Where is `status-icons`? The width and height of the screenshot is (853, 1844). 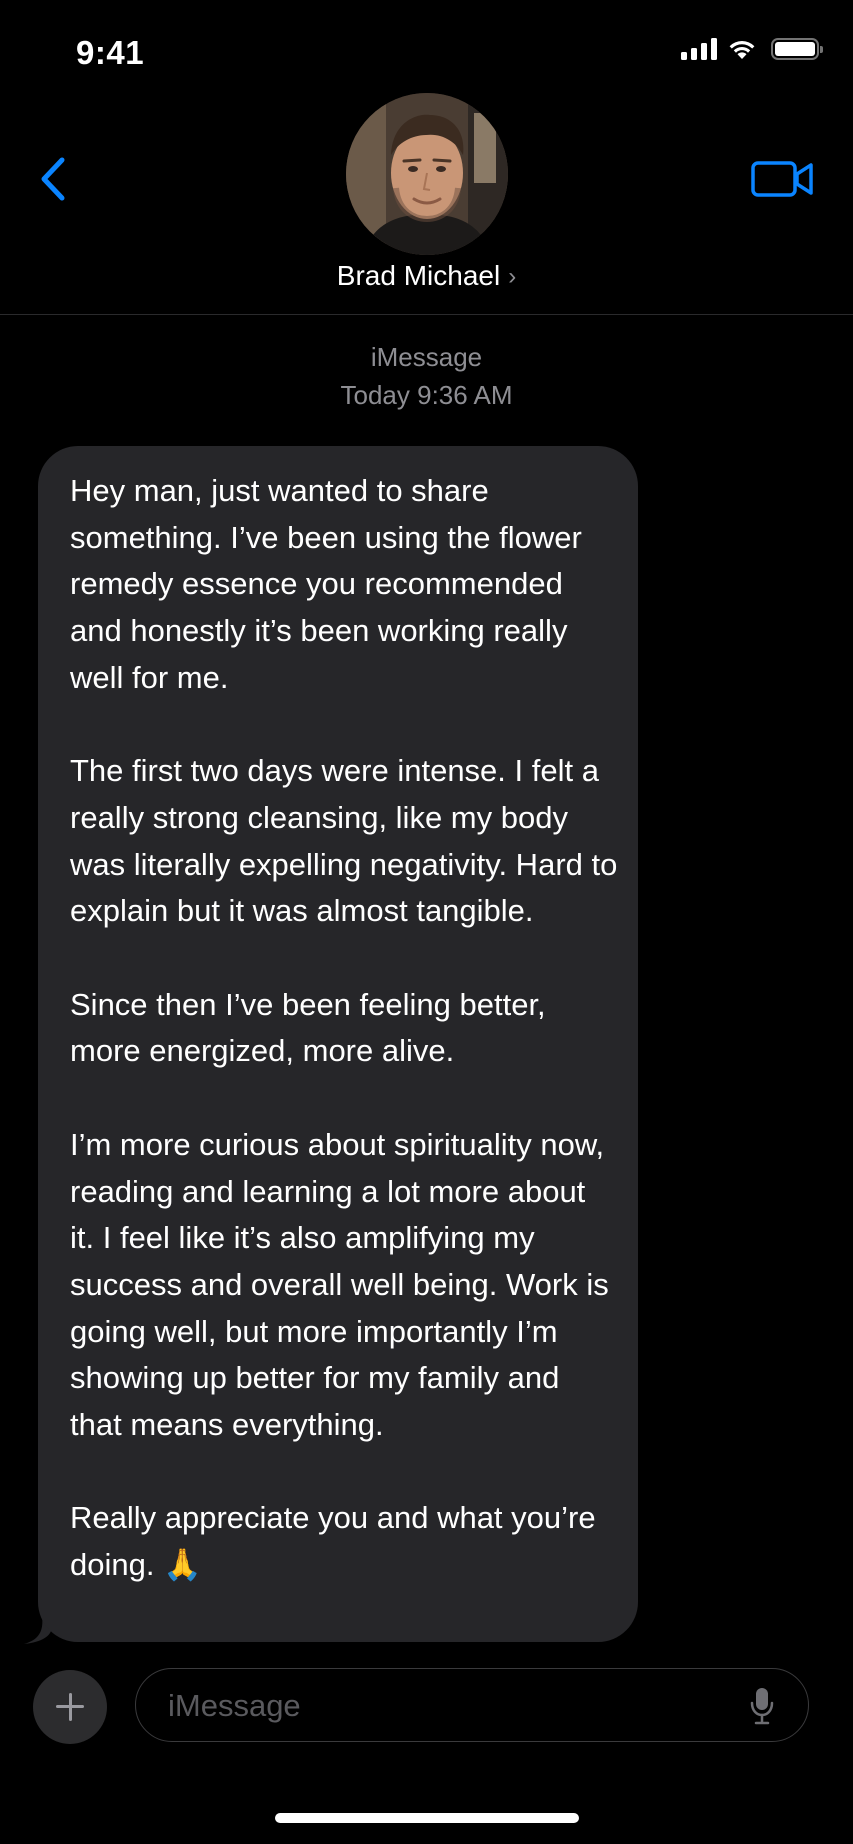
status-icons is located at coordinates (752, 49).